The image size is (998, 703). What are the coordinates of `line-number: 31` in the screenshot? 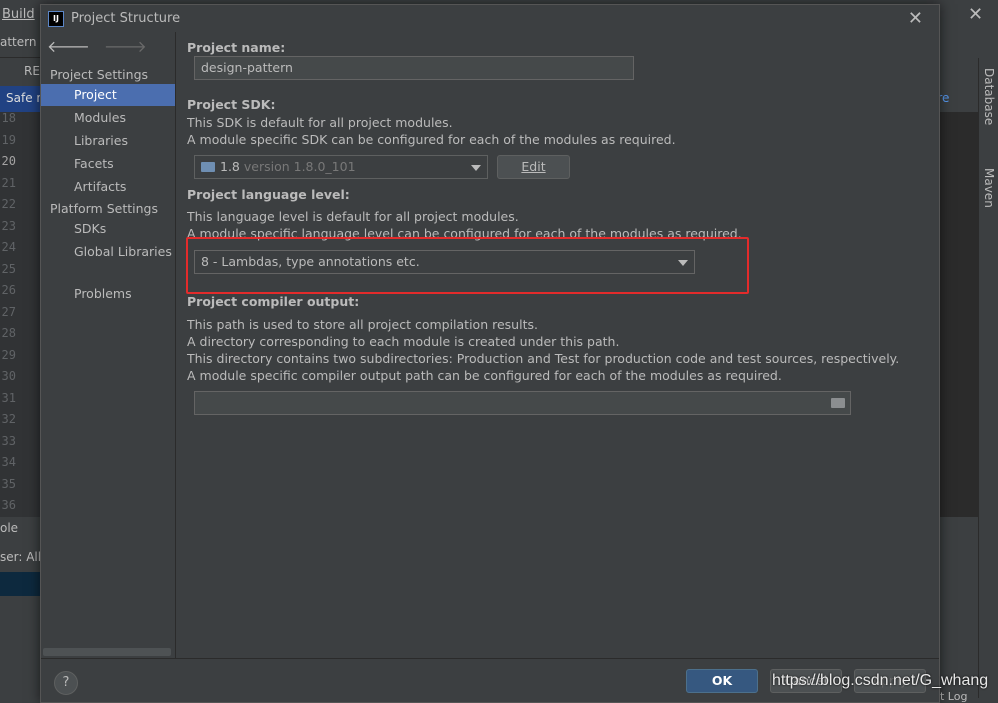 It's located at (8, 397).